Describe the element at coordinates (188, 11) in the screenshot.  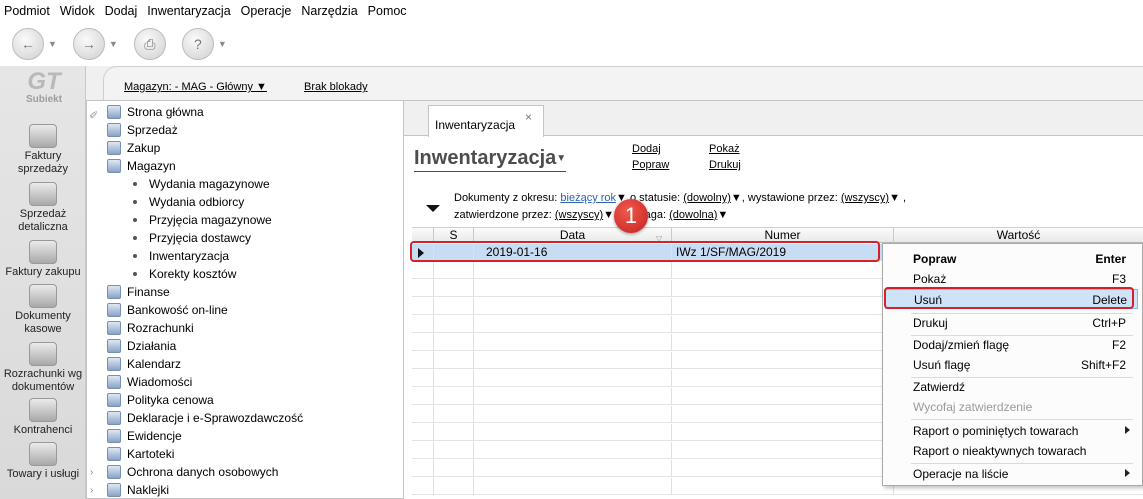
I see `menu-inwentaryzacja: Inwentaryzacja` at that location.